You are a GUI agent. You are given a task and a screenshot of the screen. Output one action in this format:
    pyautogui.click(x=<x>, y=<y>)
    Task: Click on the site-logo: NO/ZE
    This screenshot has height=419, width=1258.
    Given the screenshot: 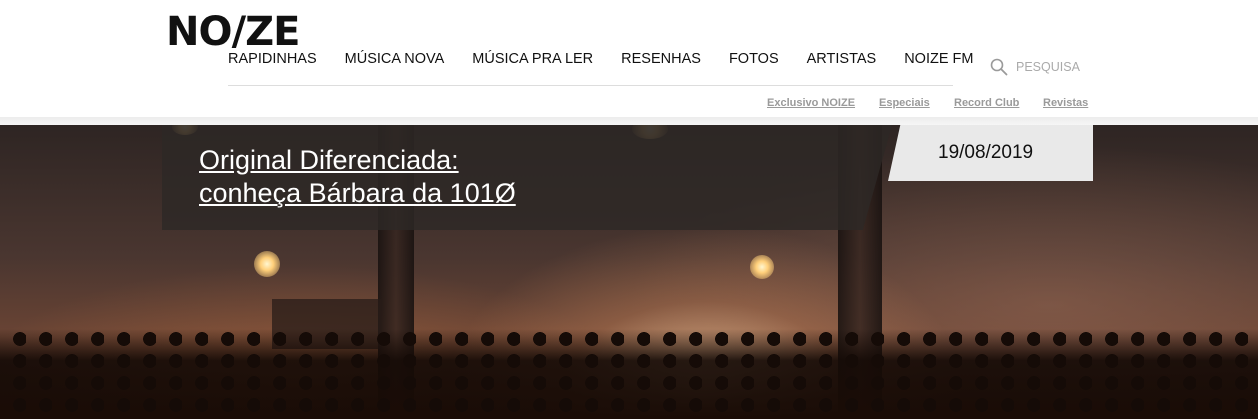 What is the action you would take?
    pyautogui.click(x=244, y=30)
    